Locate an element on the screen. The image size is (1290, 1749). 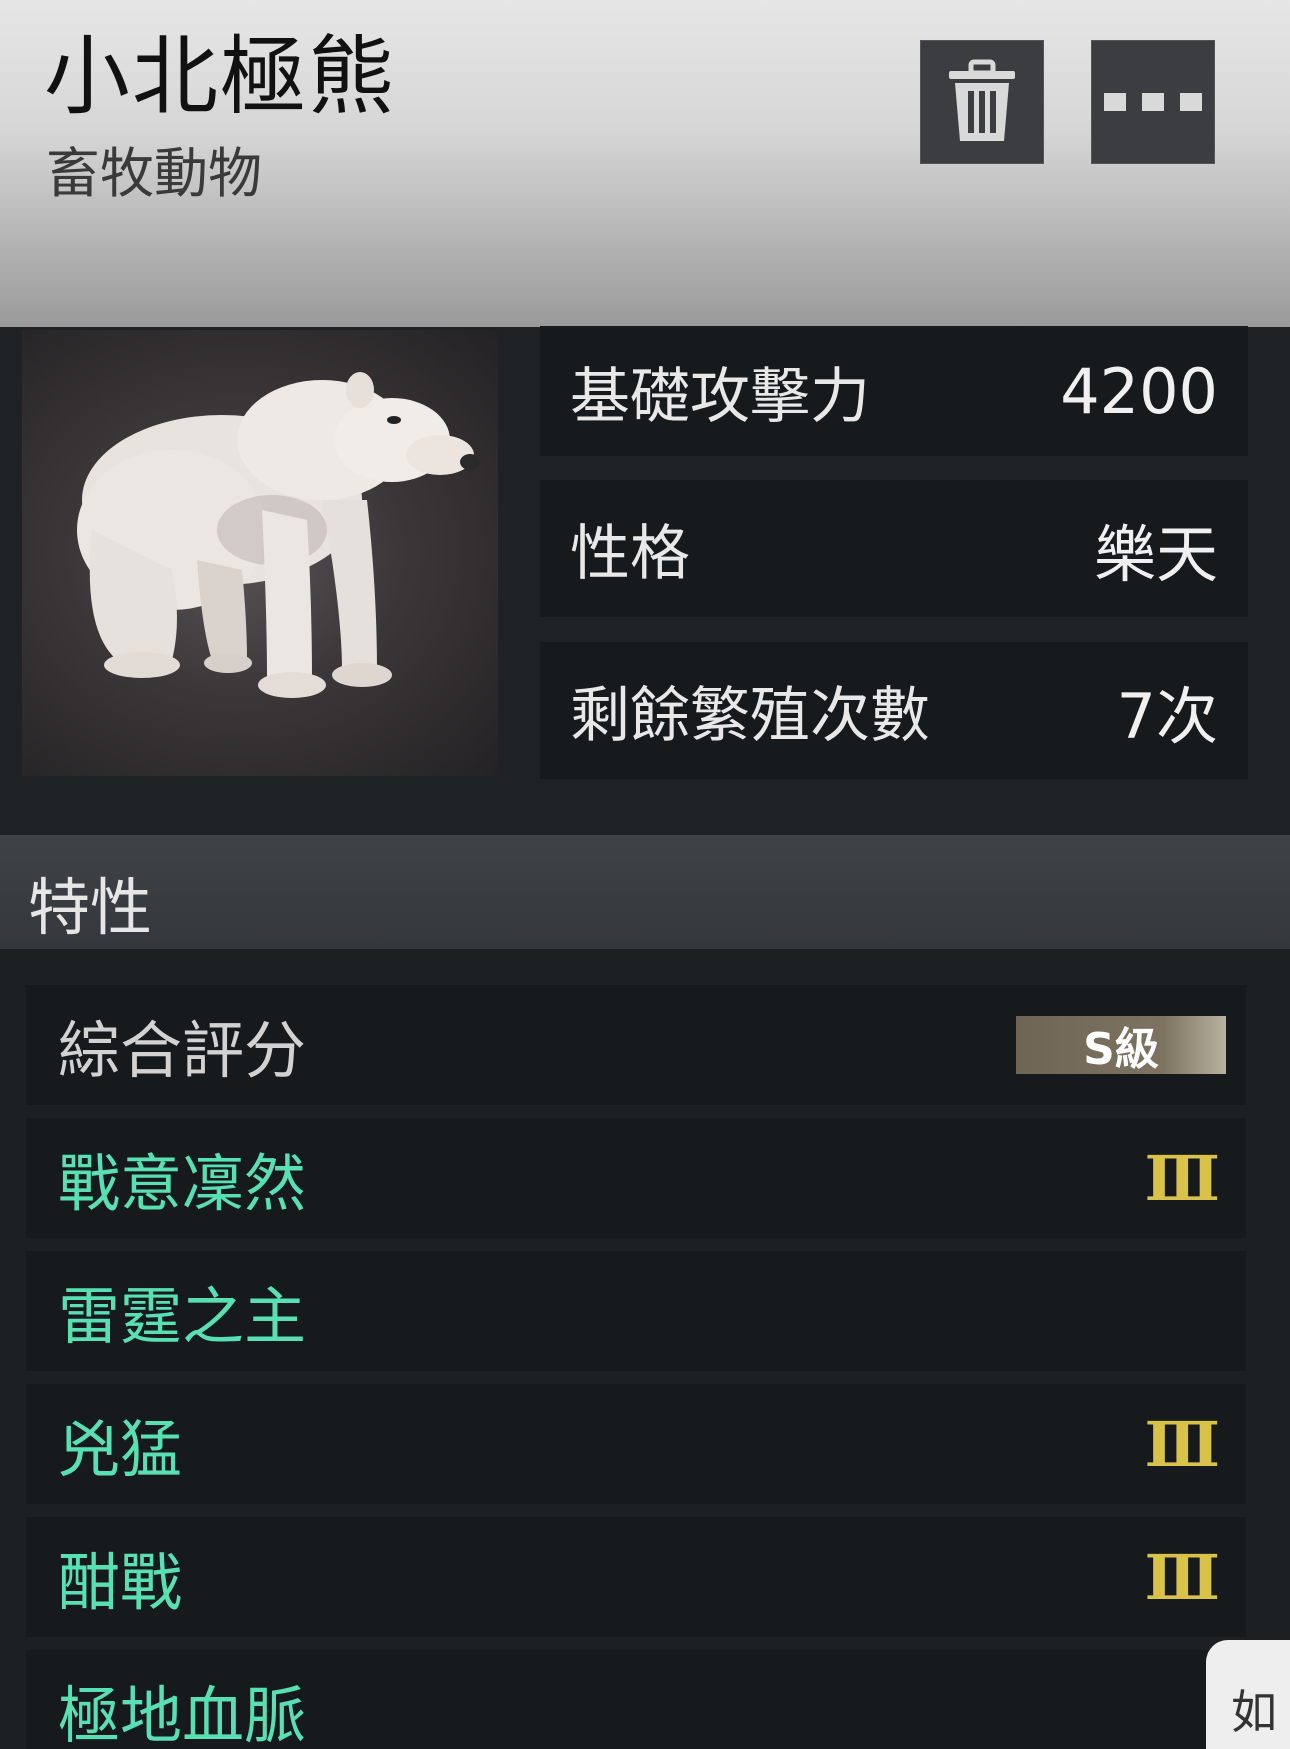
page-title: 小北極熊 is located at coordinates (220, 77).